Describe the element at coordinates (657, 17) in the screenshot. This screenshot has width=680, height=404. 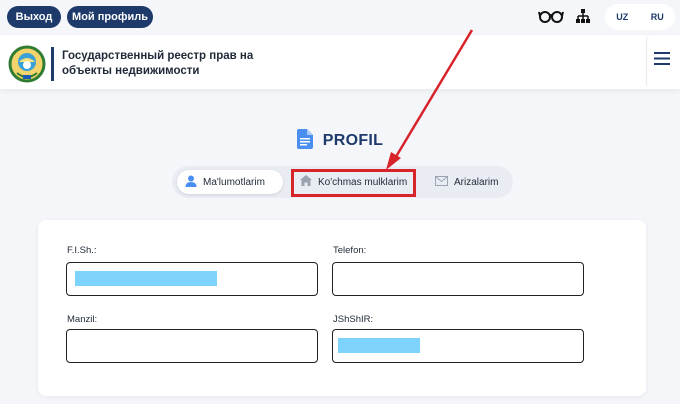
I see `lang-ru: RU` at that location.